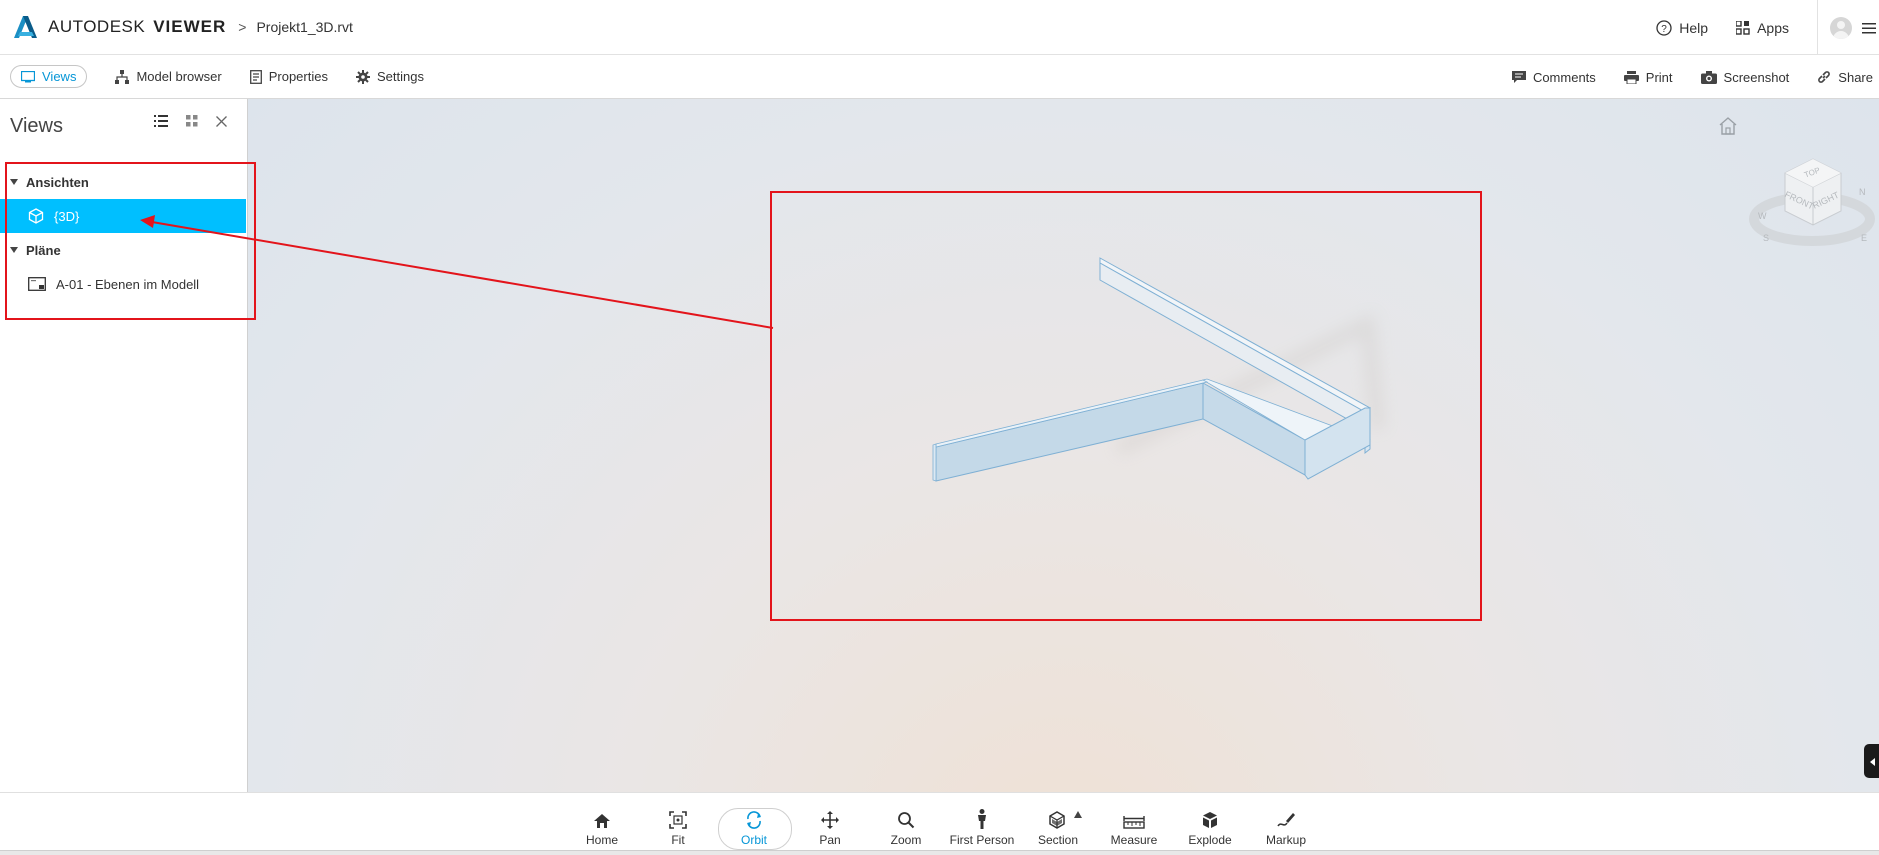 Image resolution: width=1879 pixels, height=855 pixels. I want to click on zoom-icon, so click(906, 820).